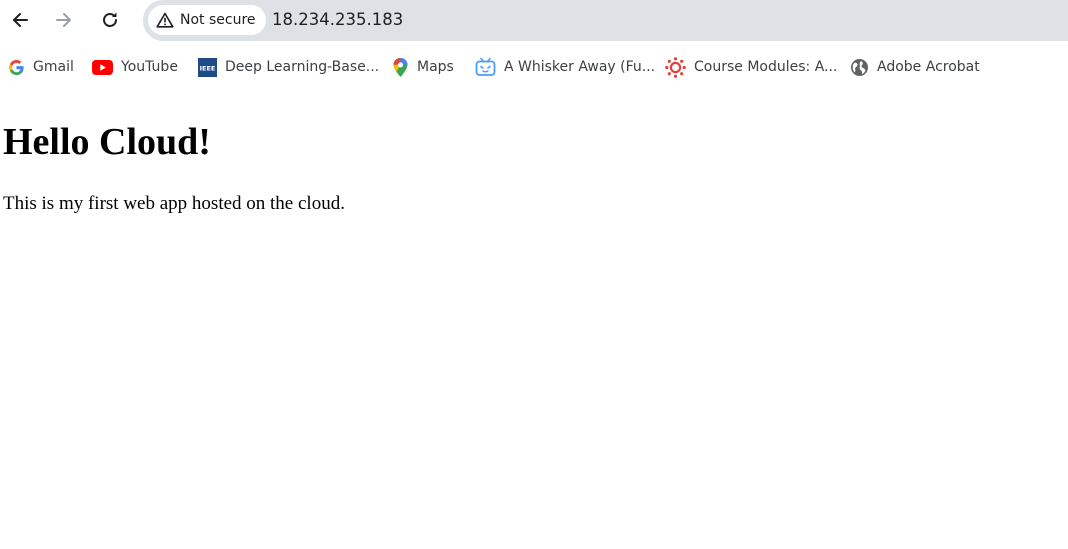 The width and height of the screenshot is (1068, 549). I want to click on forward-arrow-icon, so click(63, 20).